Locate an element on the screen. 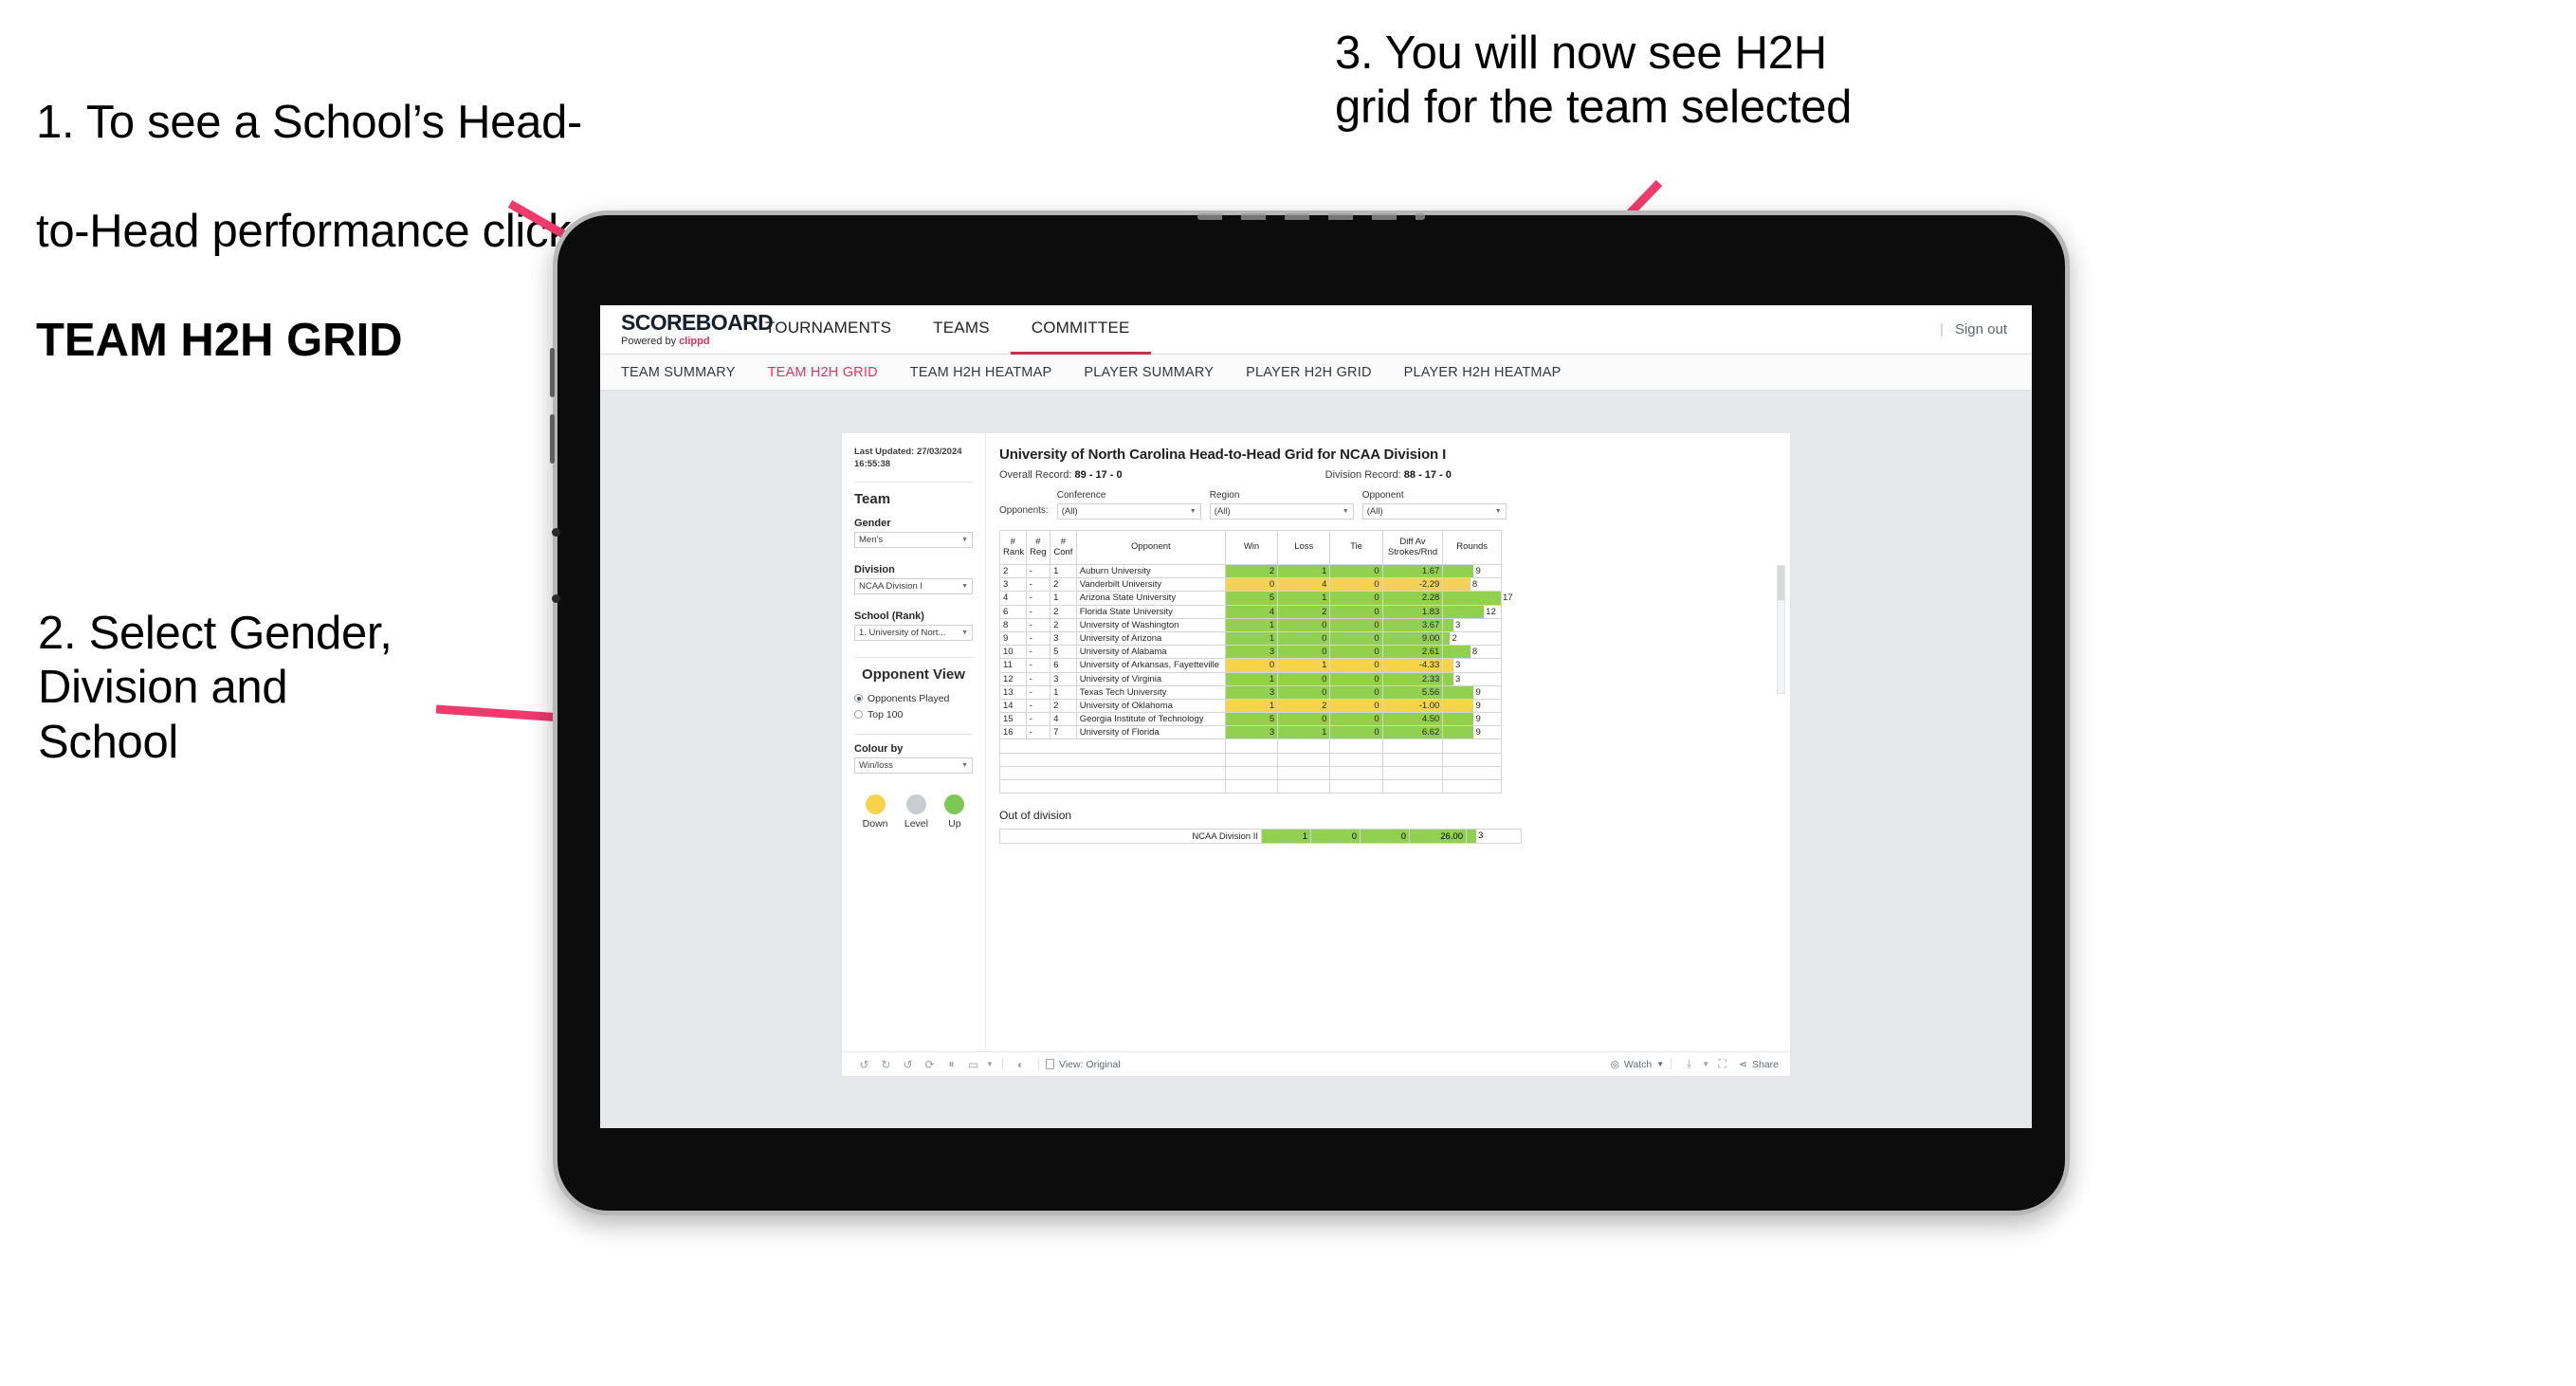 Image resolution: width=2576 pixels, height=1386 pixels. subnav-team-h2h-grid: TEAM H2H GRID is located at coordinates (823, 372).